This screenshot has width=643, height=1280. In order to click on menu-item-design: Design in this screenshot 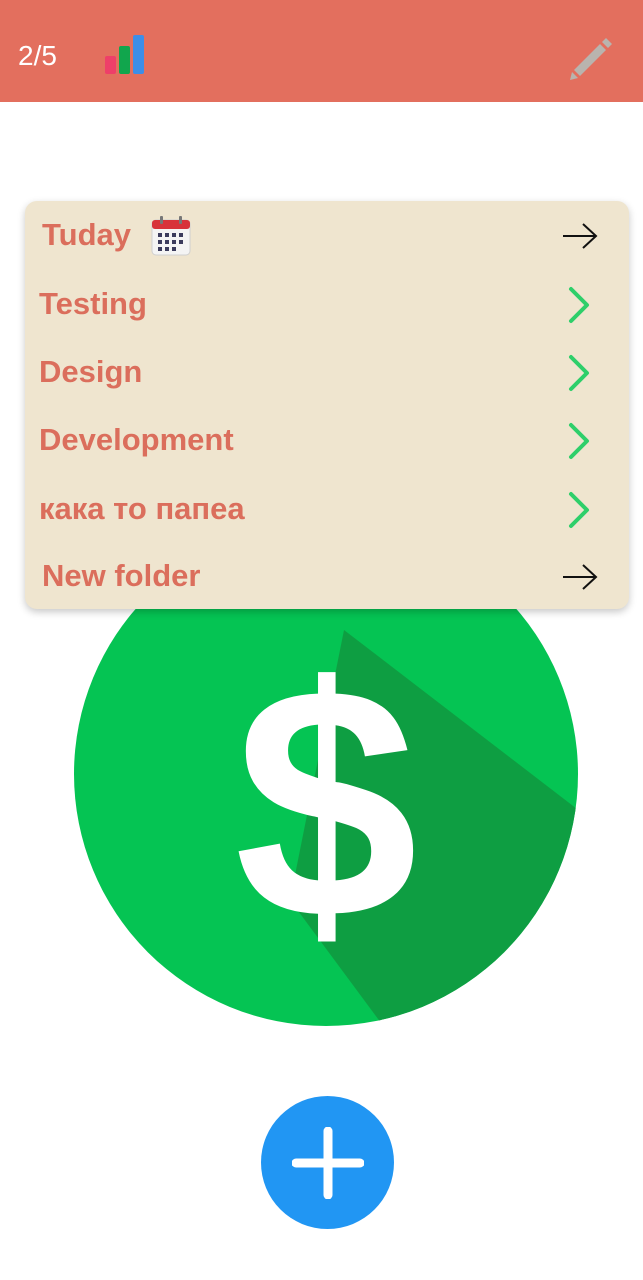, I will do `click(327, 372)`.